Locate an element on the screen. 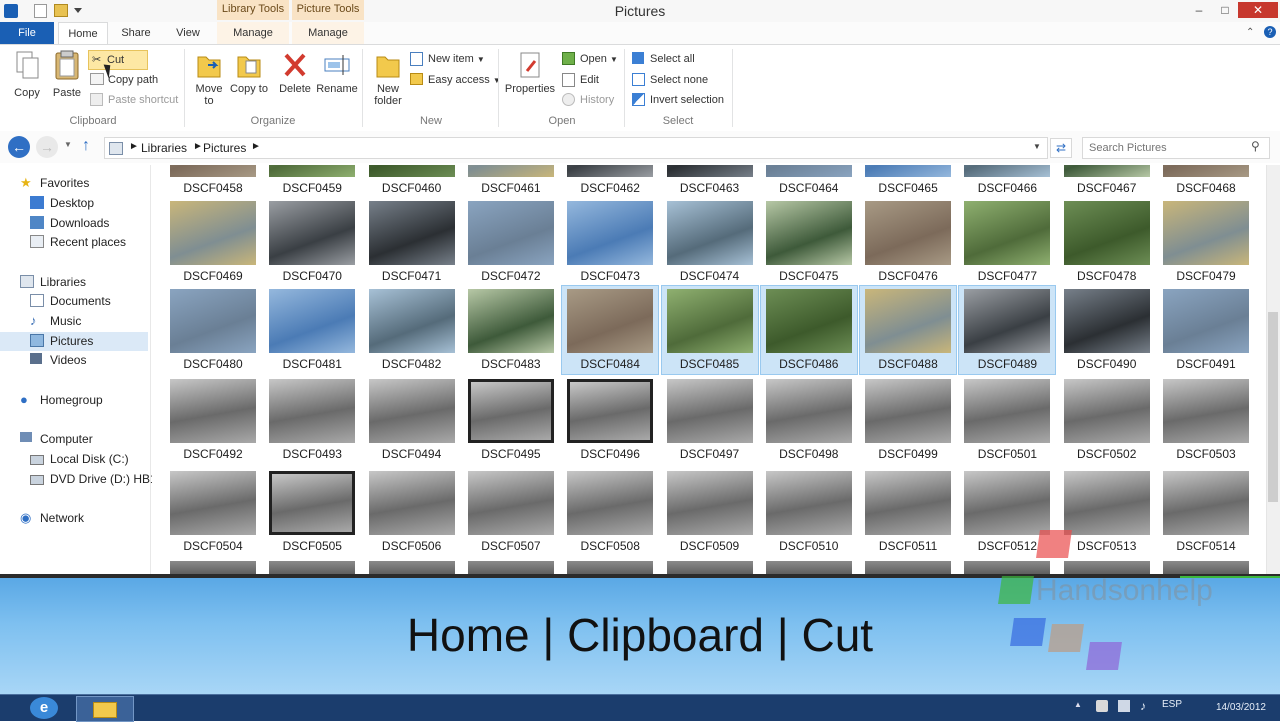  search-box: ⚲ is located at coordinates (1176, 148).